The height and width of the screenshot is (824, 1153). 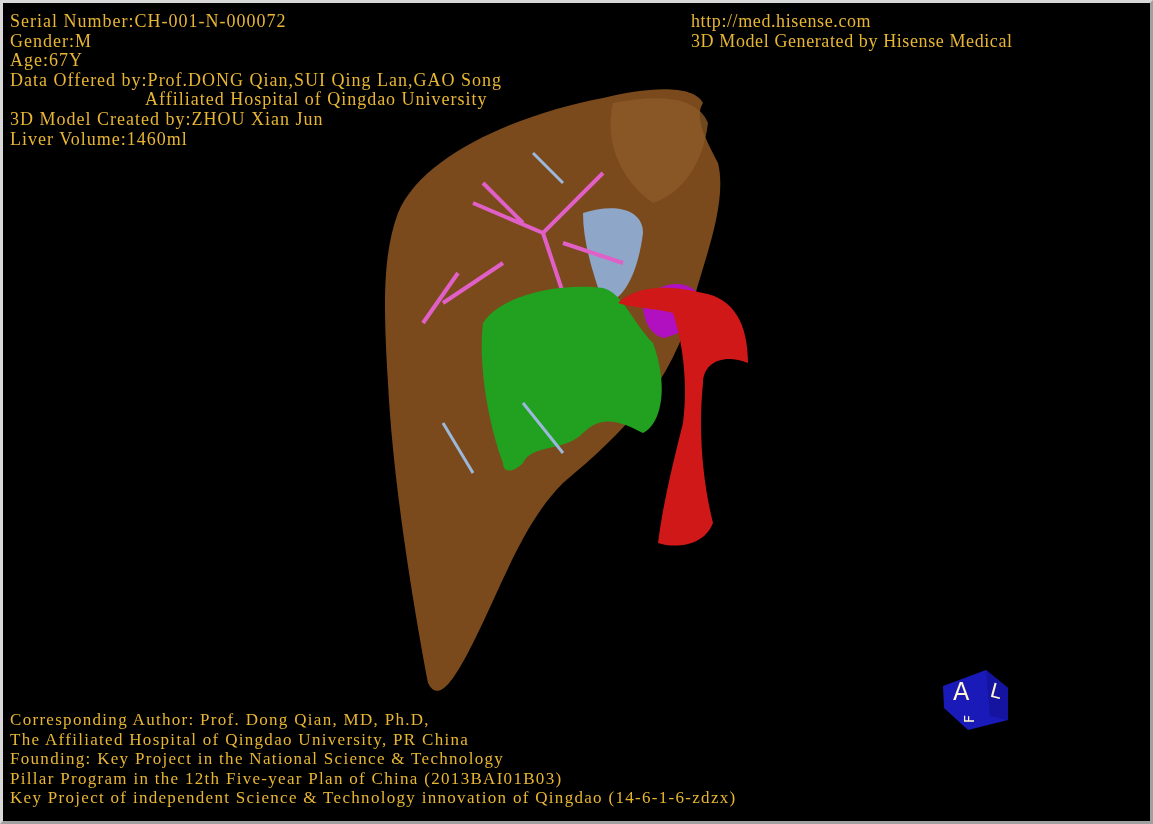 What do you see at coordinates (51, 41) in the screenshot?
I see `patient-info-text: Gender:M` at bounding box center [51, 41].